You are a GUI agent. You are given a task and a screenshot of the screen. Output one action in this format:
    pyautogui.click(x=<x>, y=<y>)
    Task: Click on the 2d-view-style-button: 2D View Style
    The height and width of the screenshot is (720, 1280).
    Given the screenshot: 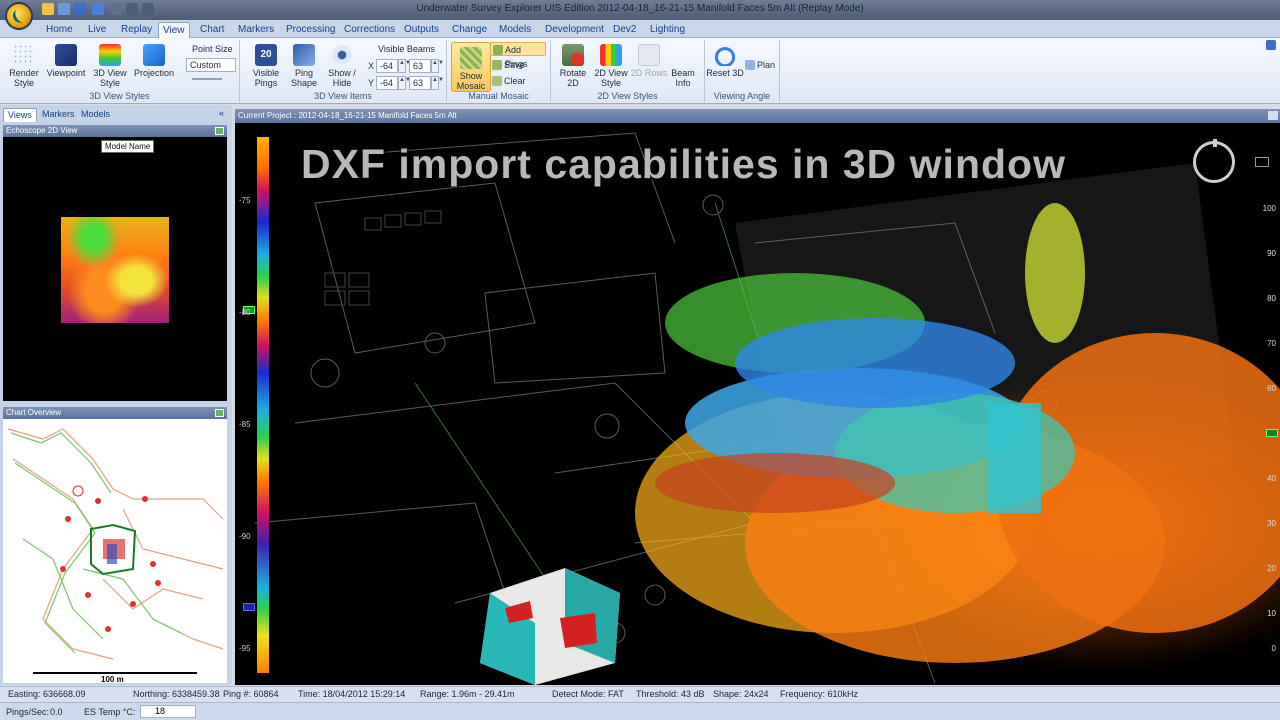 What is the action you would take?
    pyautogui.click(x=611, y=66)
    